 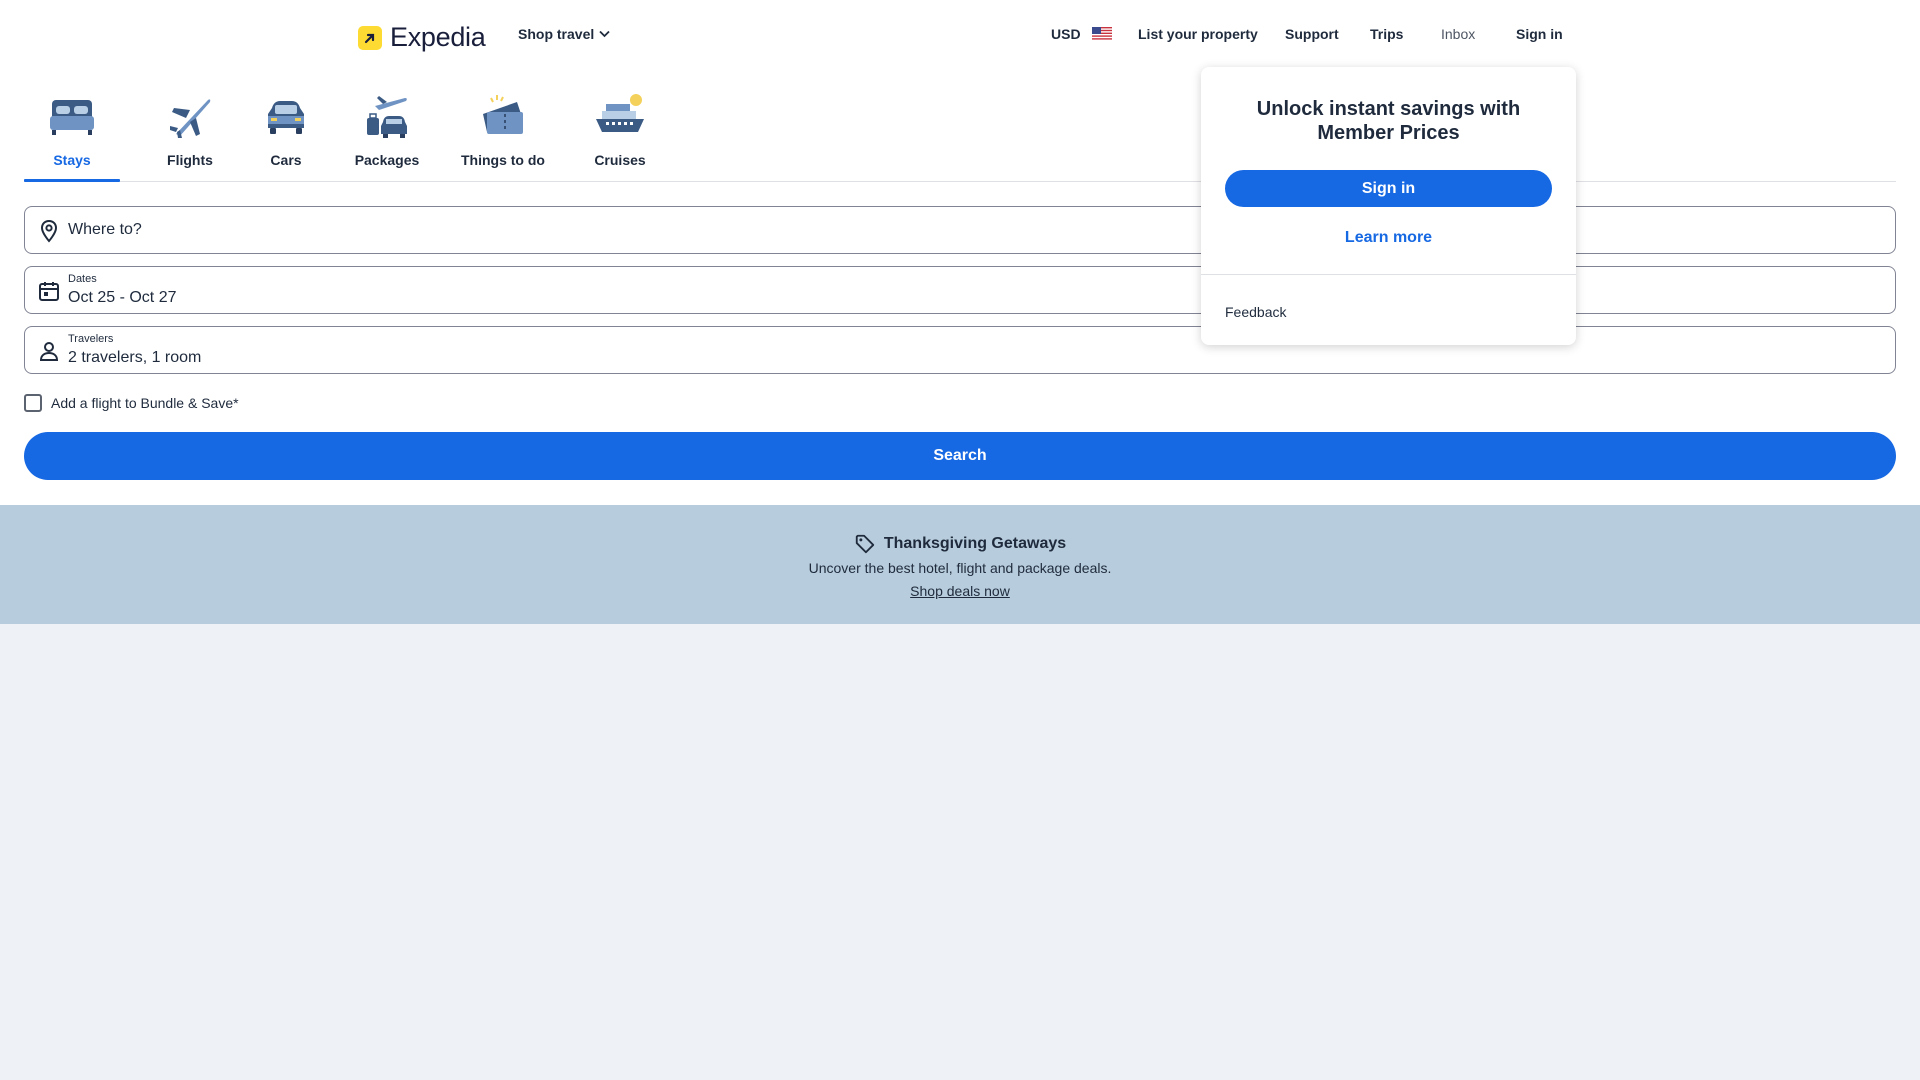 What do you see at coordinates (387, 117) in the screenshot?
I see `packages-icon` at bounding box center [387, 117].